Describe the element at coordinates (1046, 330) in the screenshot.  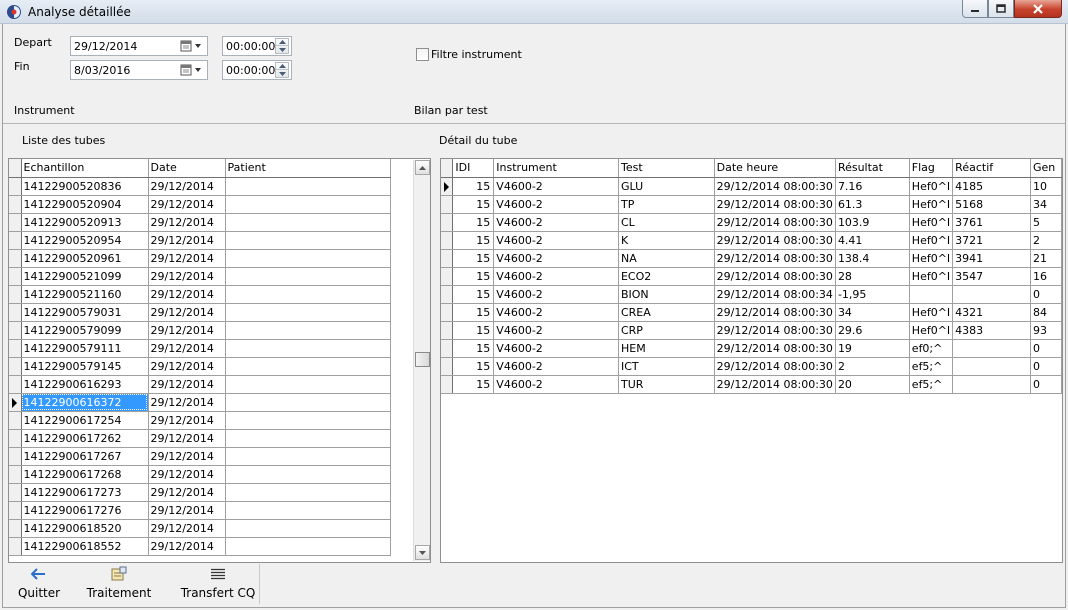
I see `cell-gen: 93` at that location.